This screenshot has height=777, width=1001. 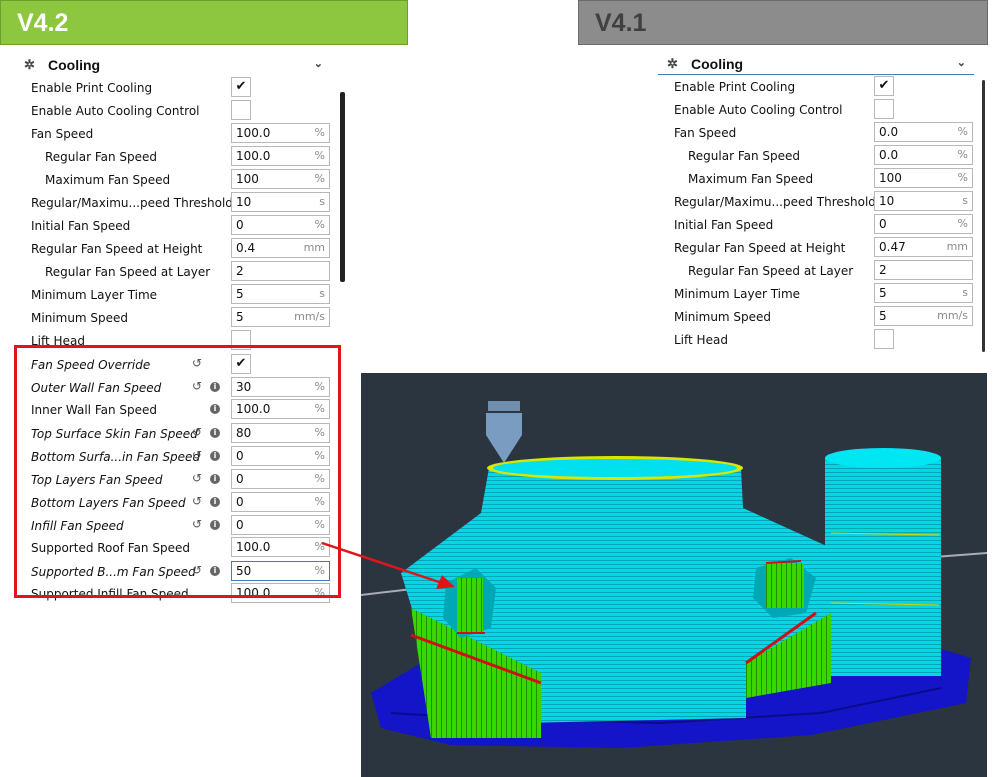 I want to click on setting-row: Regular Fan Speed at Height 0.47 mm, so click(x=823, y=247).